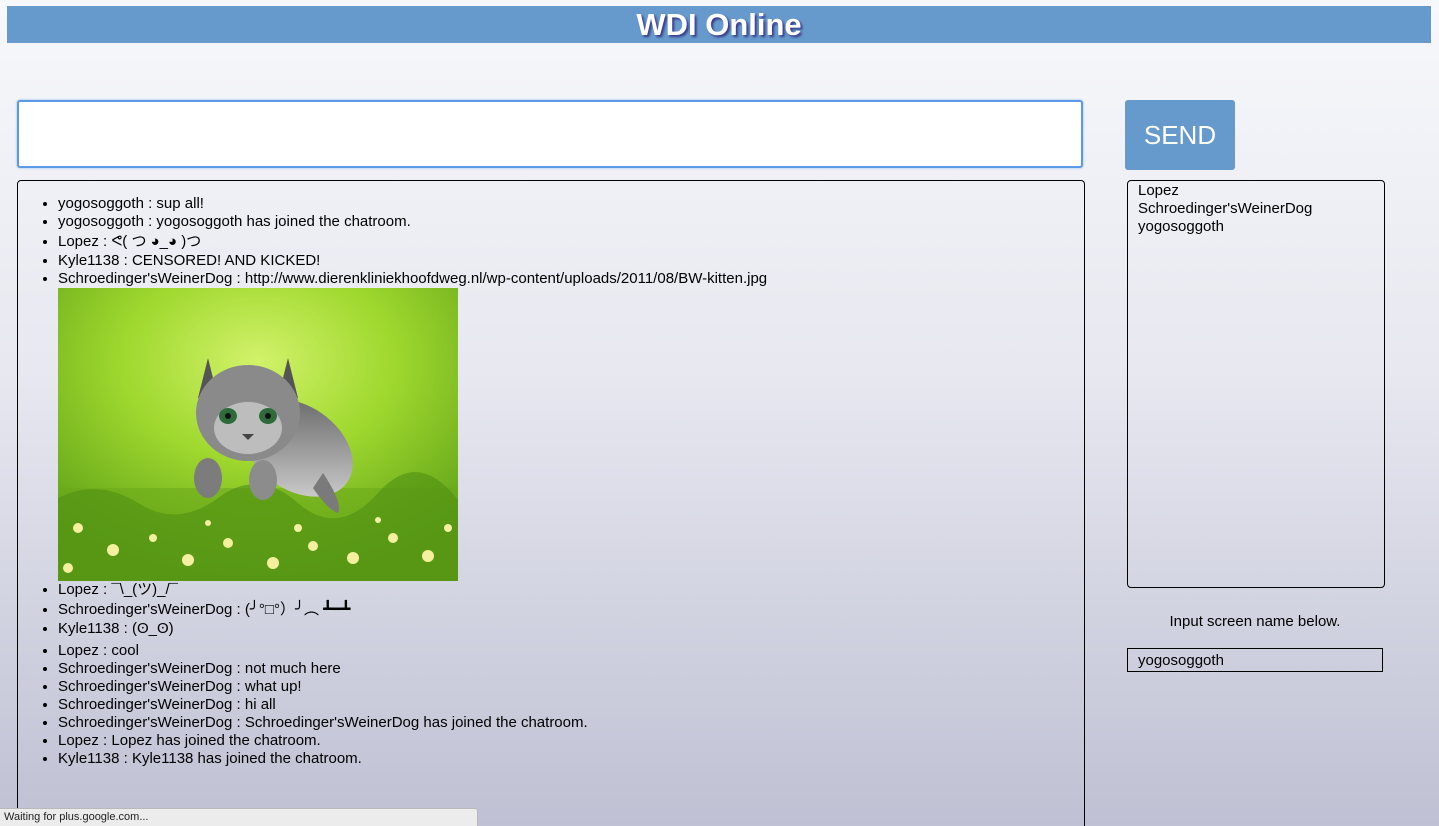  I want to click on message-text: Kyle1138 has joined the chatroom., so click(246, 758).